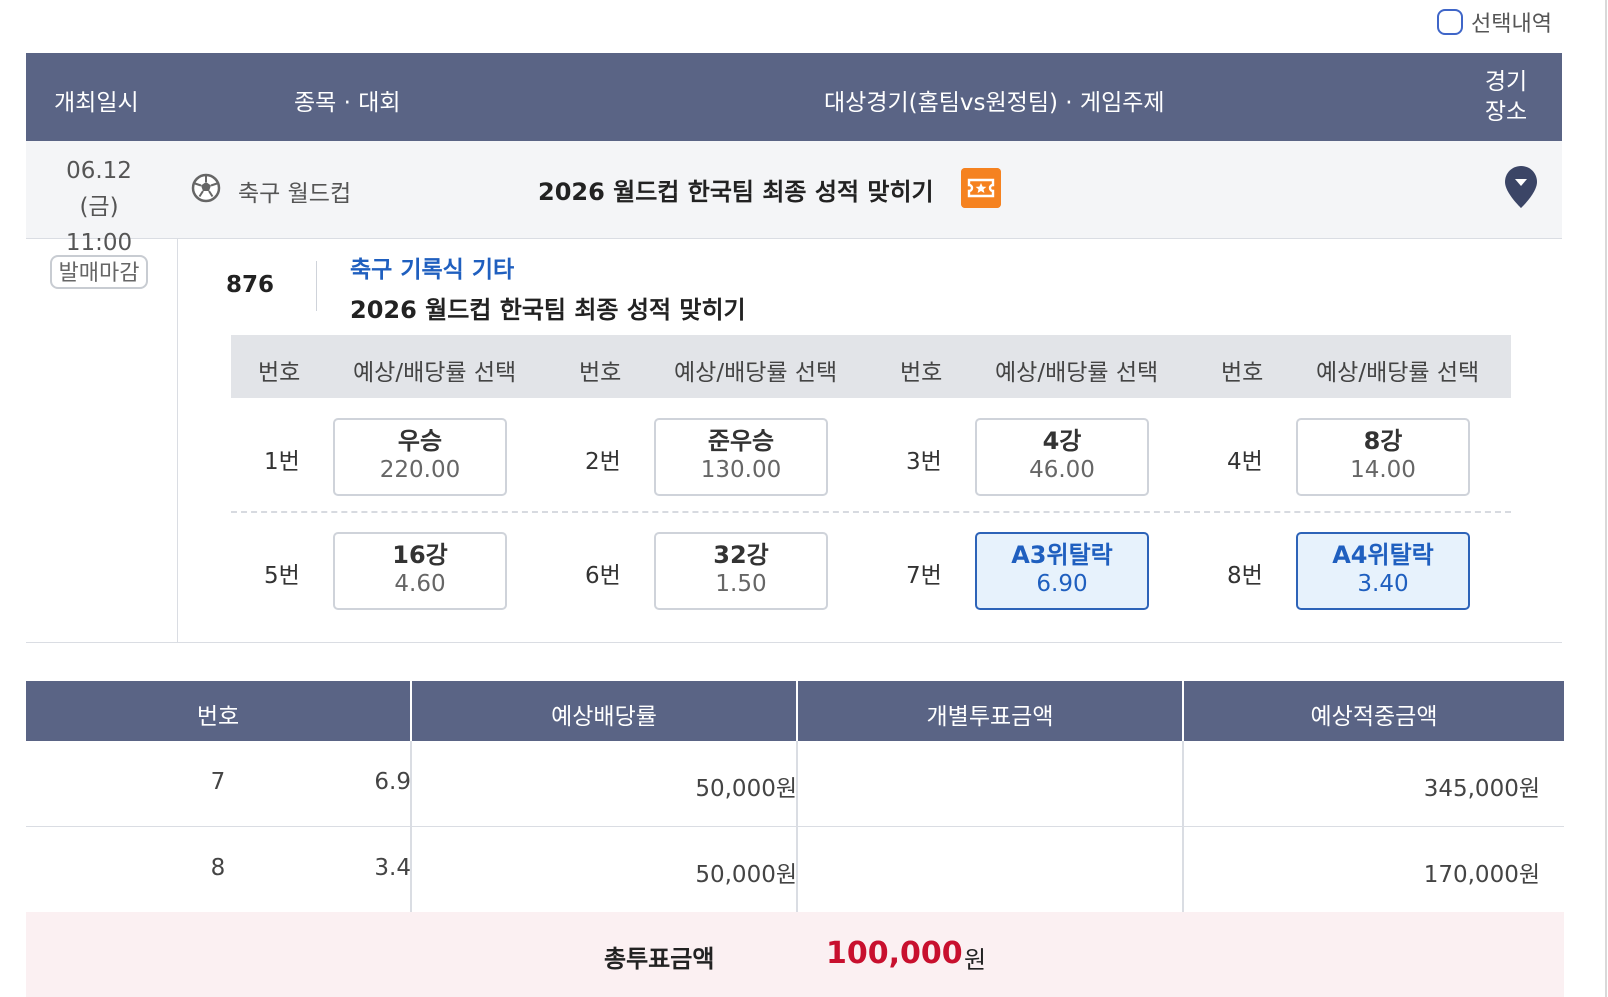 The image size is (1608, 997). What do you see at coordinates (218, 868) in the screenshot?
I see `summary-num: 8` at bounding box center [218, 868].